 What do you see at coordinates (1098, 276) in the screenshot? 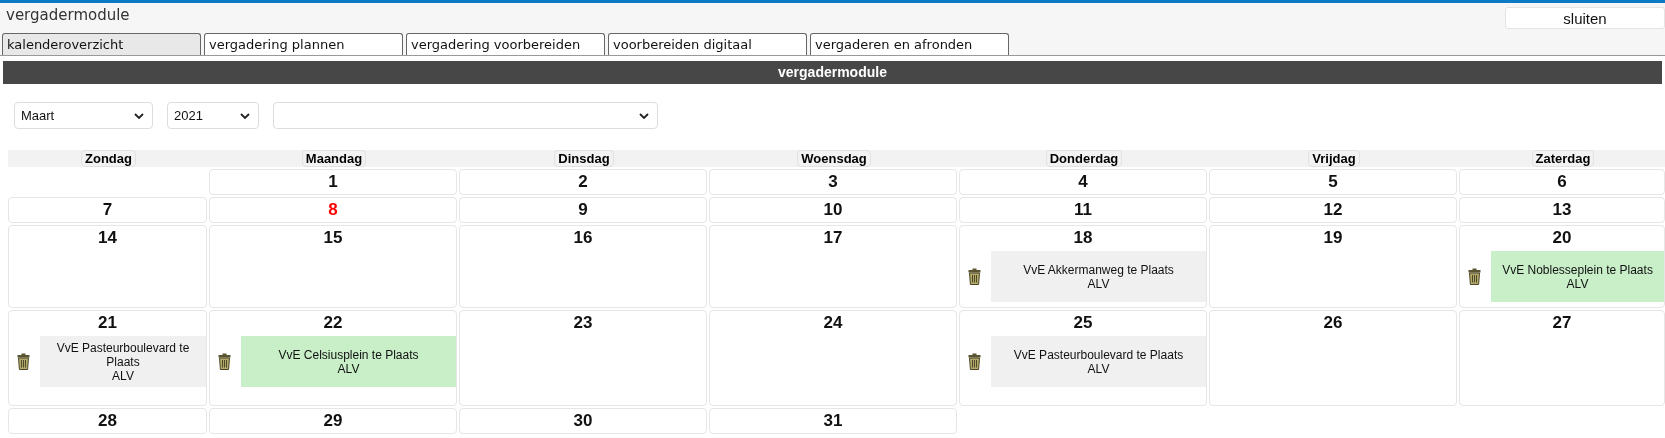
I see `meeting-entry: VvE Akkermanweg te Plaats ALV` at bounding box center [1098, 276].